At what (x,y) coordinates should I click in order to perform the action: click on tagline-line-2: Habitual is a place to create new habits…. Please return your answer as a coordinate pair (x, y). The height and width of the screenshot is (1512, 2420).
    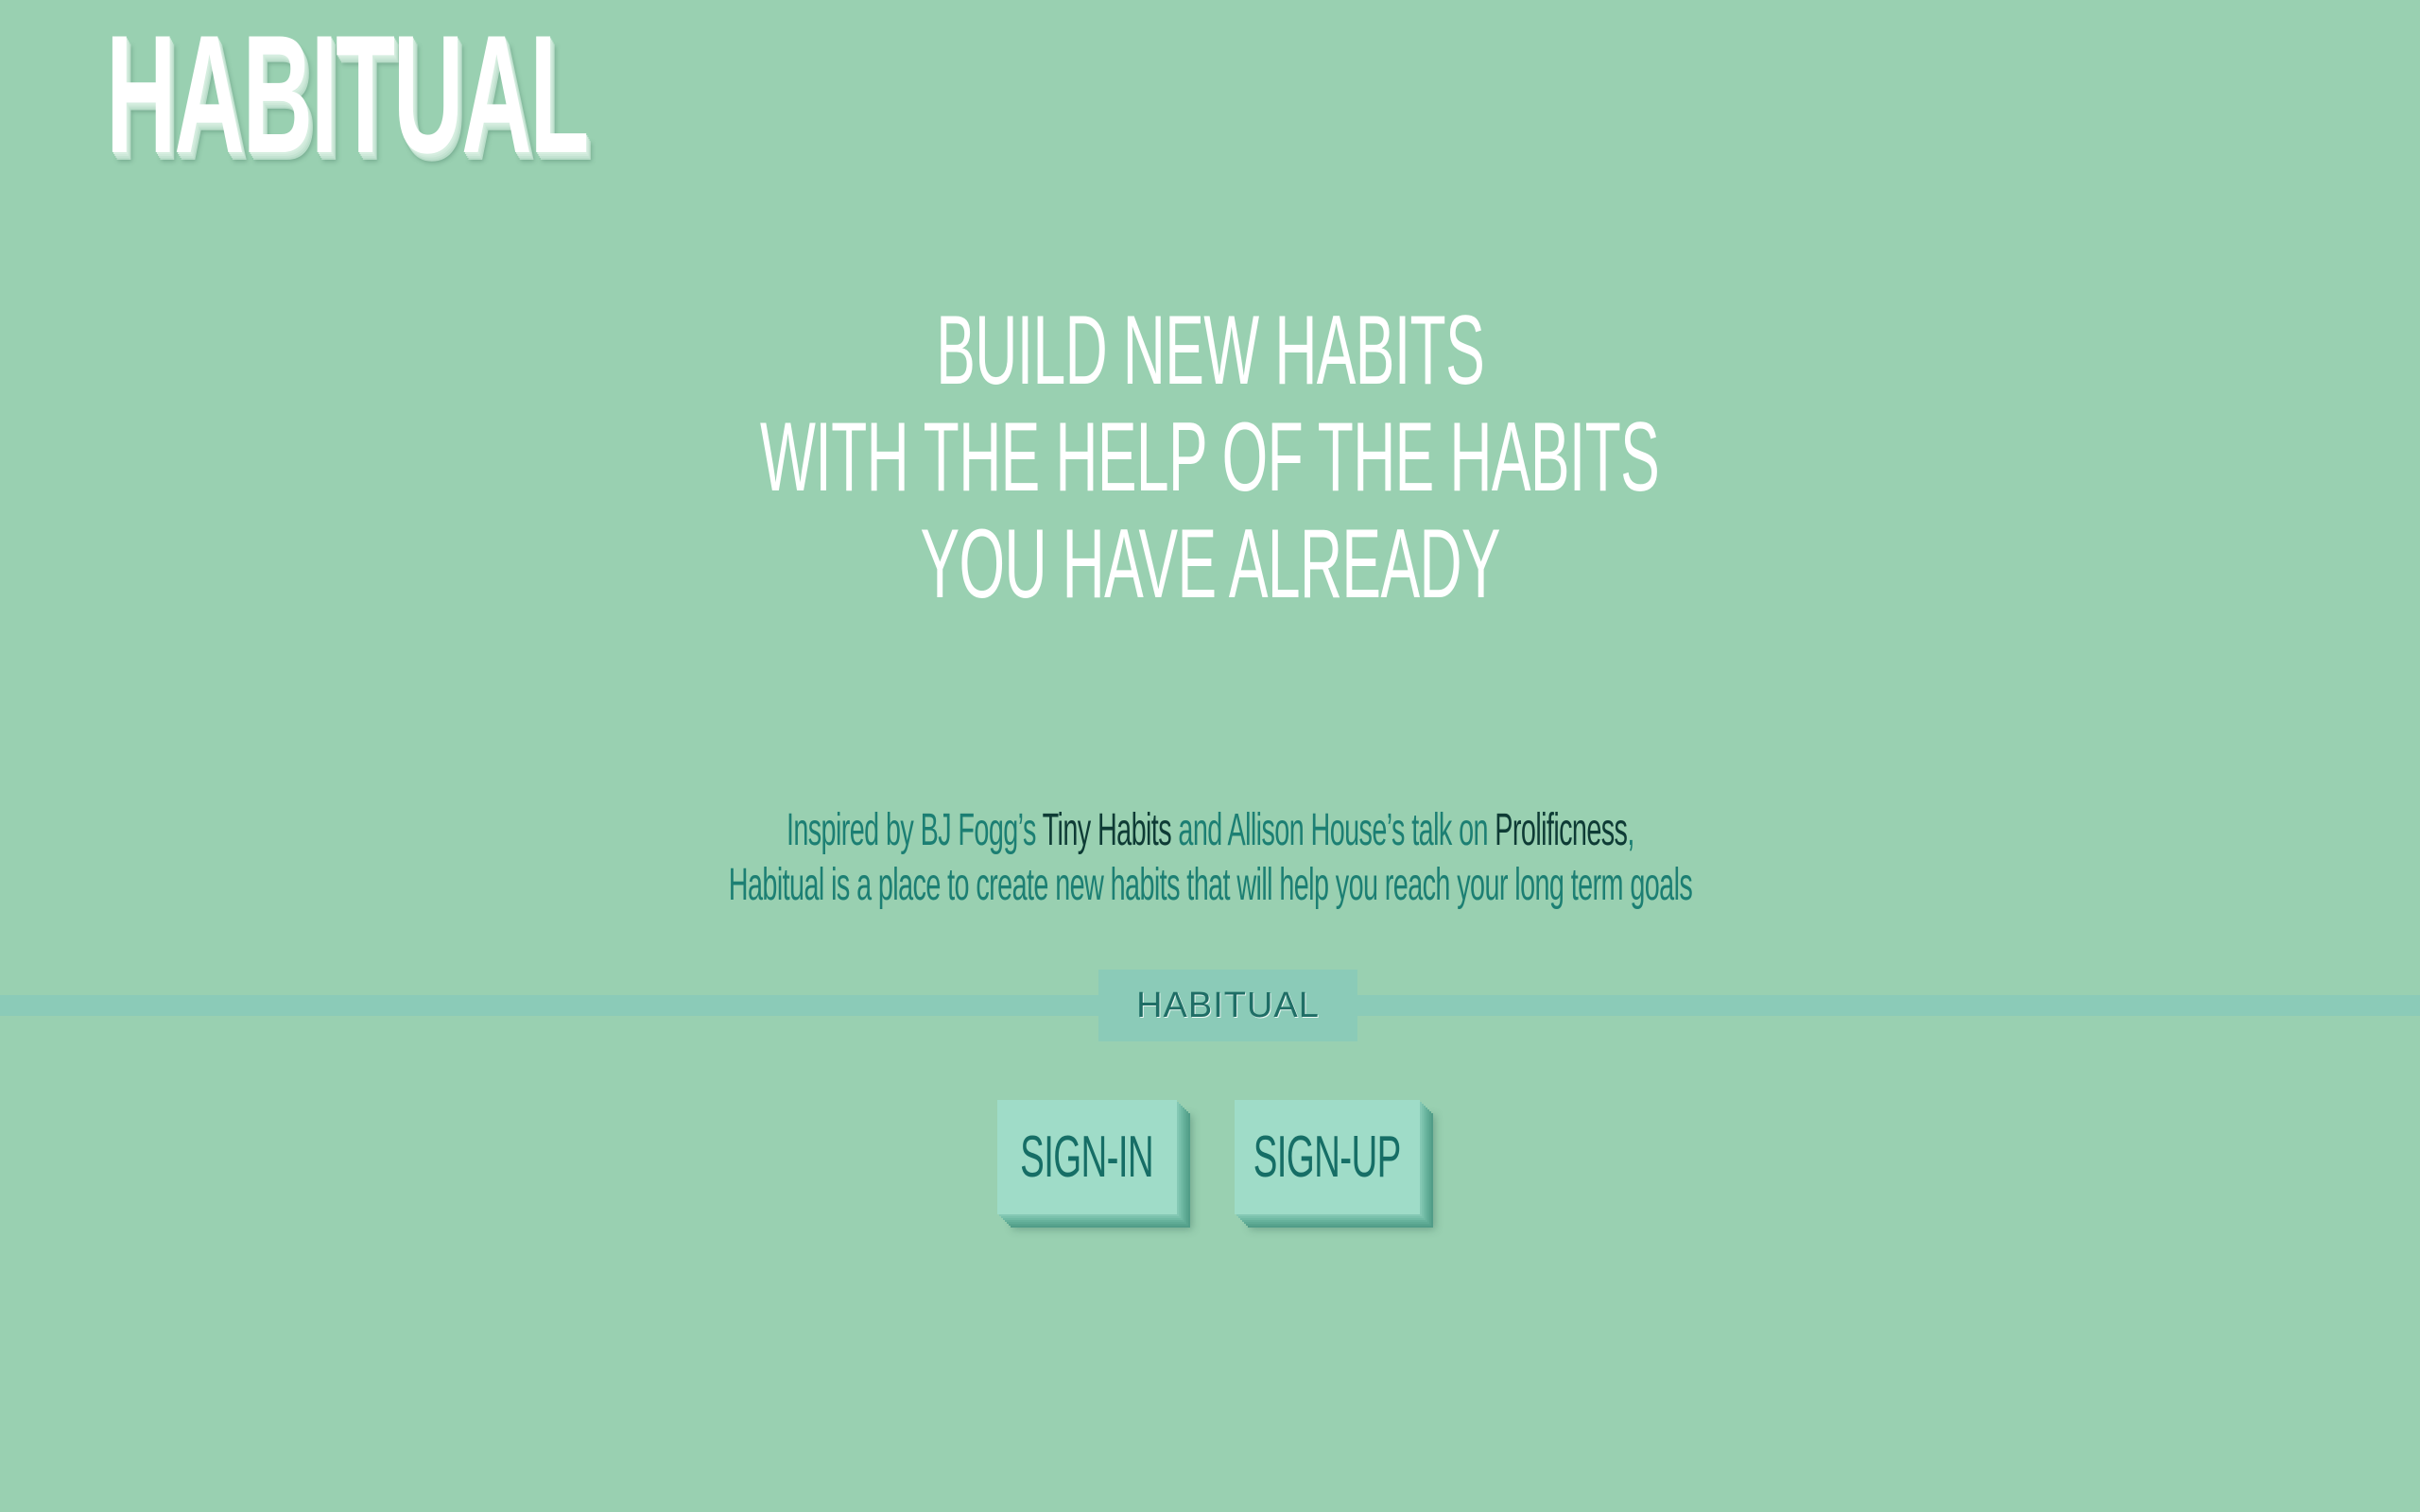
    Looking at the image, I should click on (1210, 885).